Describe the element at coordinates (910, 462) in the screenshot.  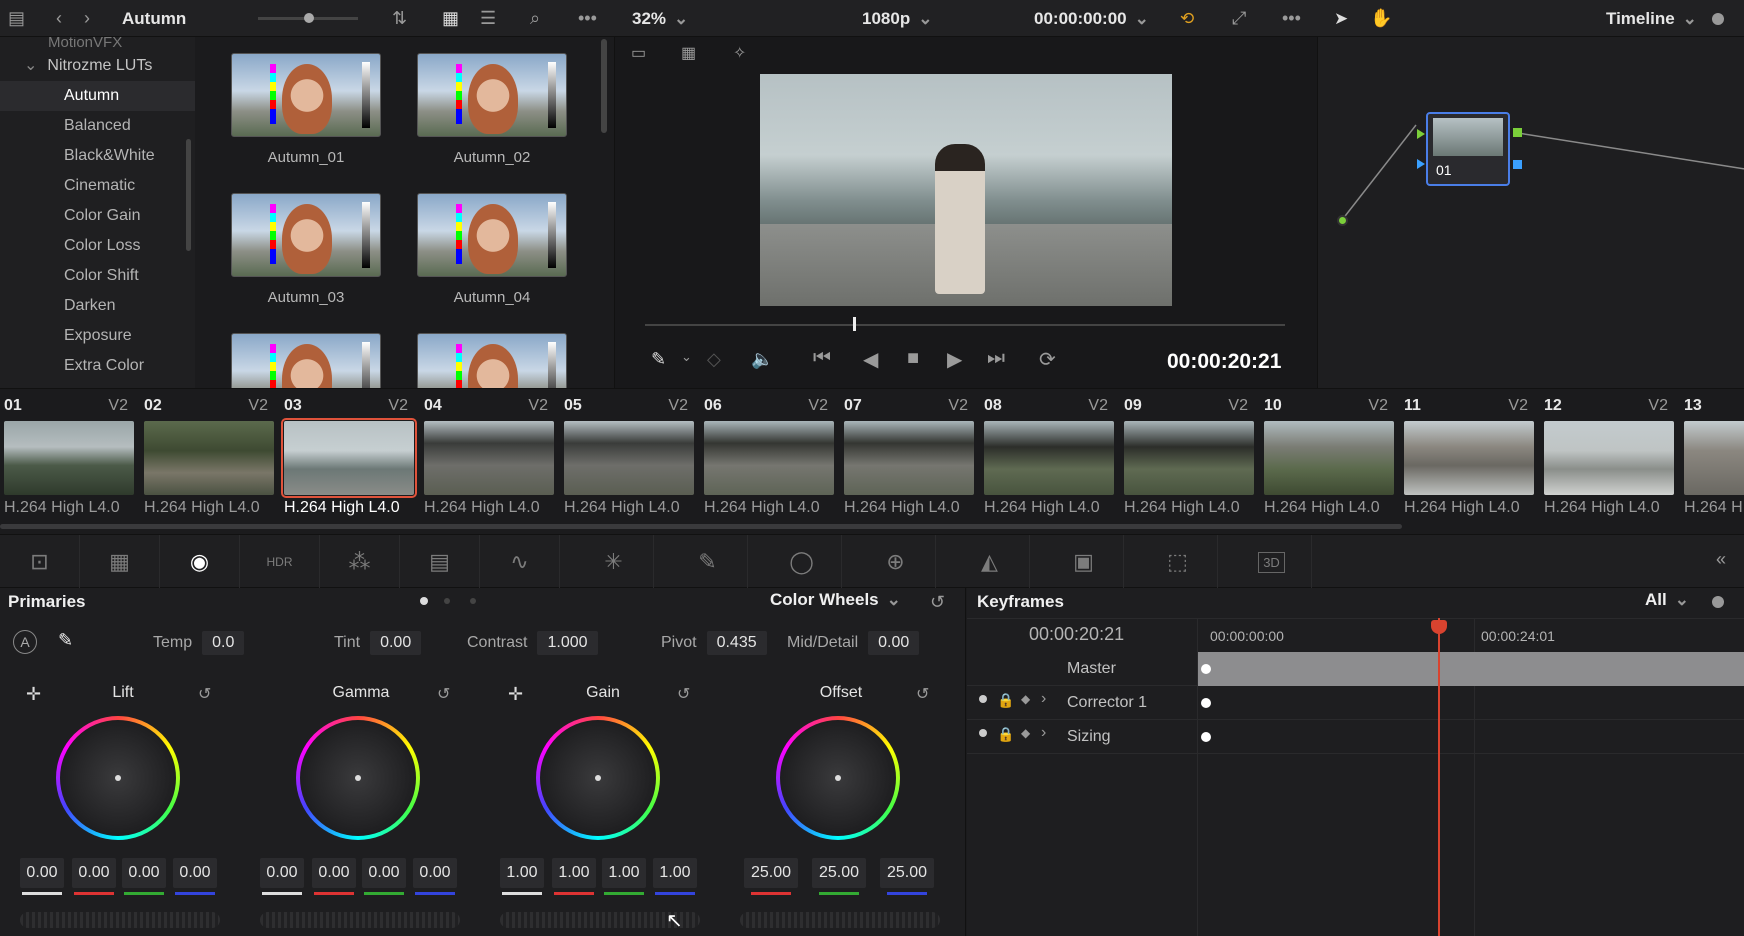
I see `clip-item: 07 V2 H.264 High L4.0` at that location.